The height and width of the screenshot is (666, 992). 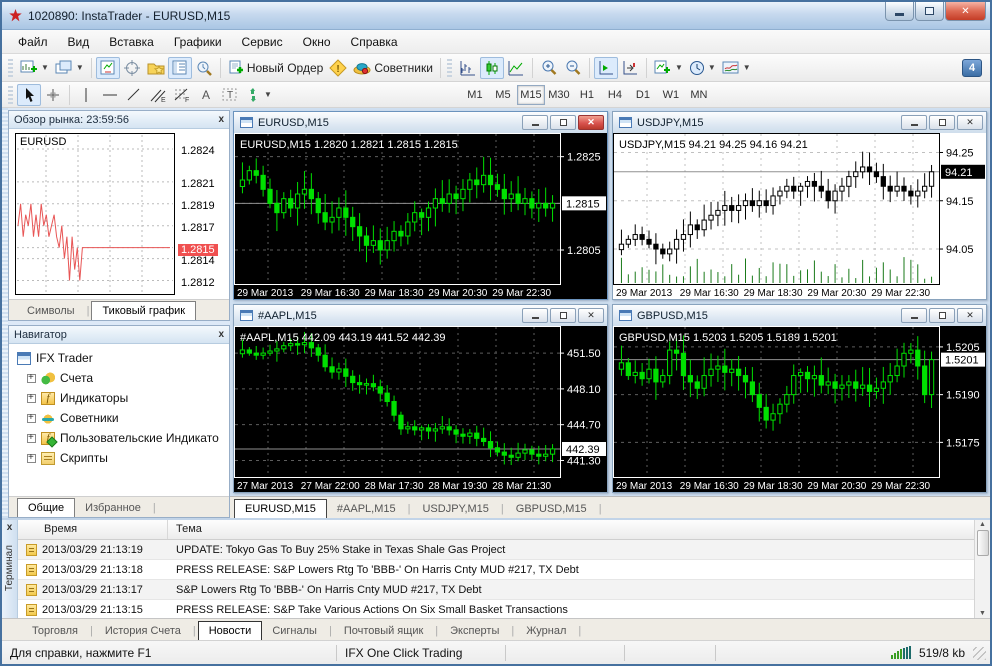 What do you see at coordinates (182, 95) in the screenshot?
I see `fibonacci-button: F` at bounding box center [182, 95].